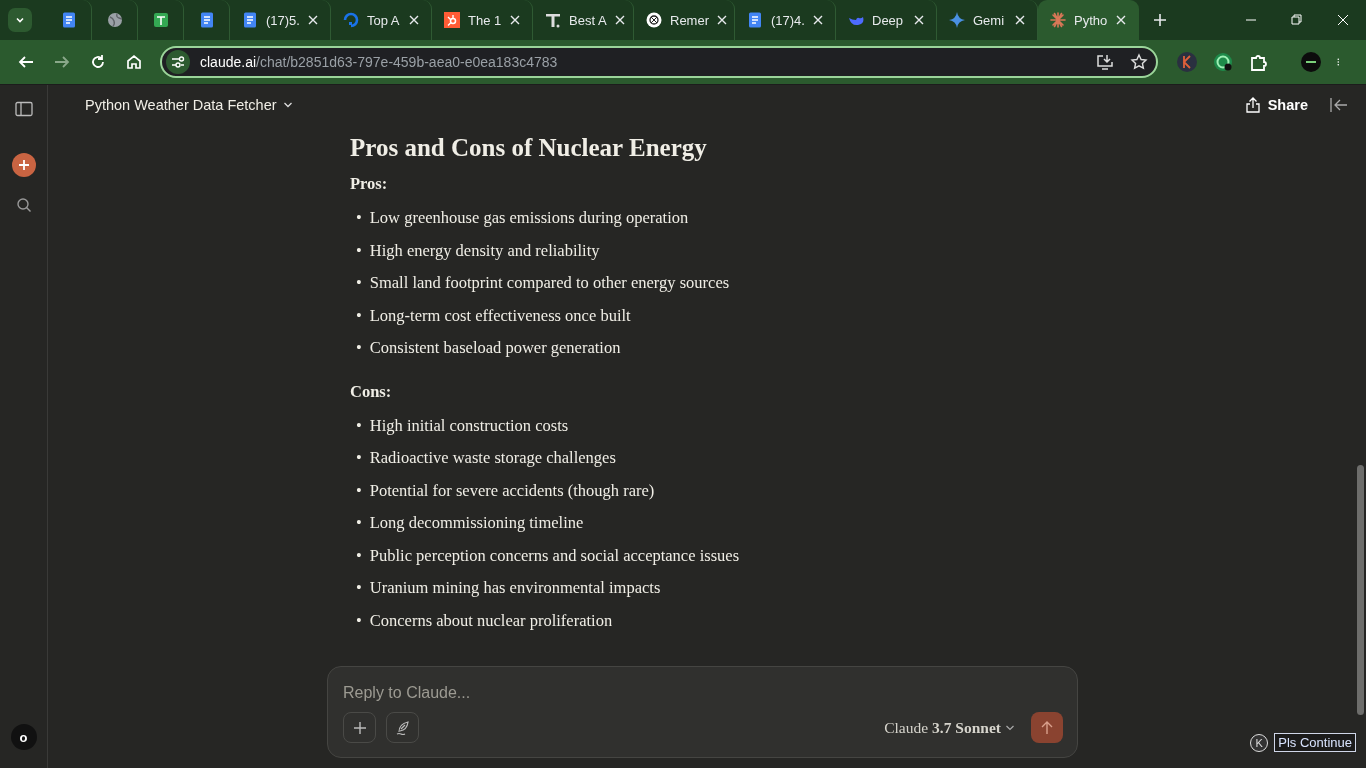  What do you see at coordinates (659, 62) in the screenshot?
I see `address-bar: claude.ai/chat/b2851d63-797e-459b-aea0-e0ea183c4783` at bounding box center [659, 62].